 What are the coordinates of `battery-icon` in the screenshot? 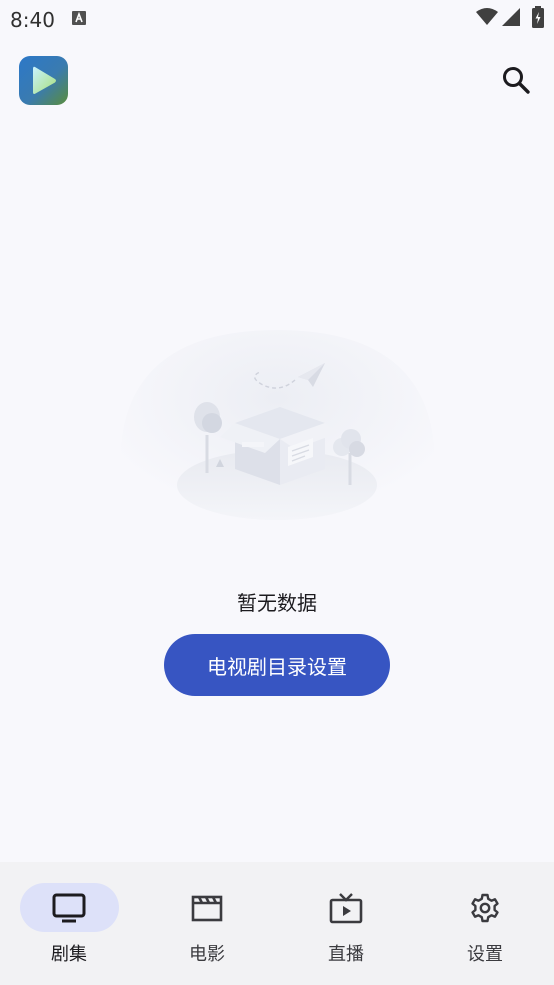 It's located at (538, 17).